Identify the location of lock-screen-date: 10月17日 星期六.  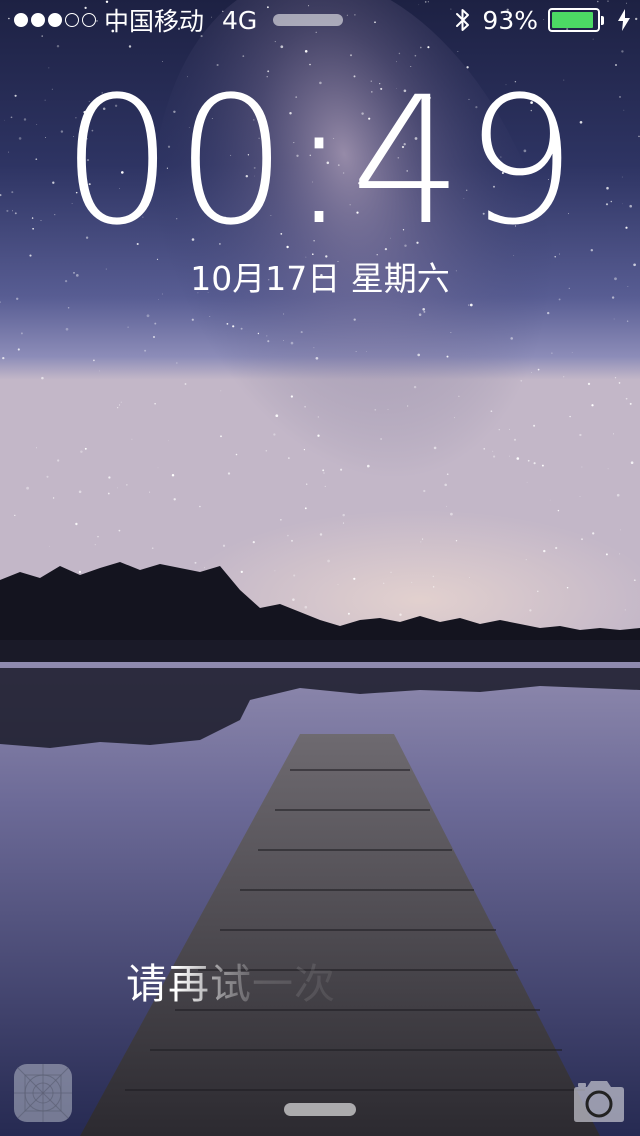
(320, 278).